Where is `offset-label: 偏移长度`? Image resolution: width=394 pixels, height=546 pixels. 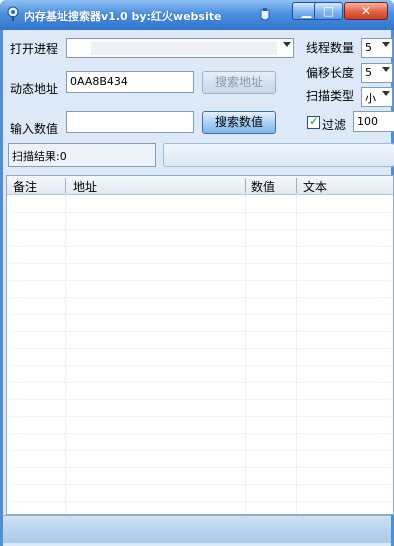
offset-label: 偏移长度 is located at coordinates (330, 73).